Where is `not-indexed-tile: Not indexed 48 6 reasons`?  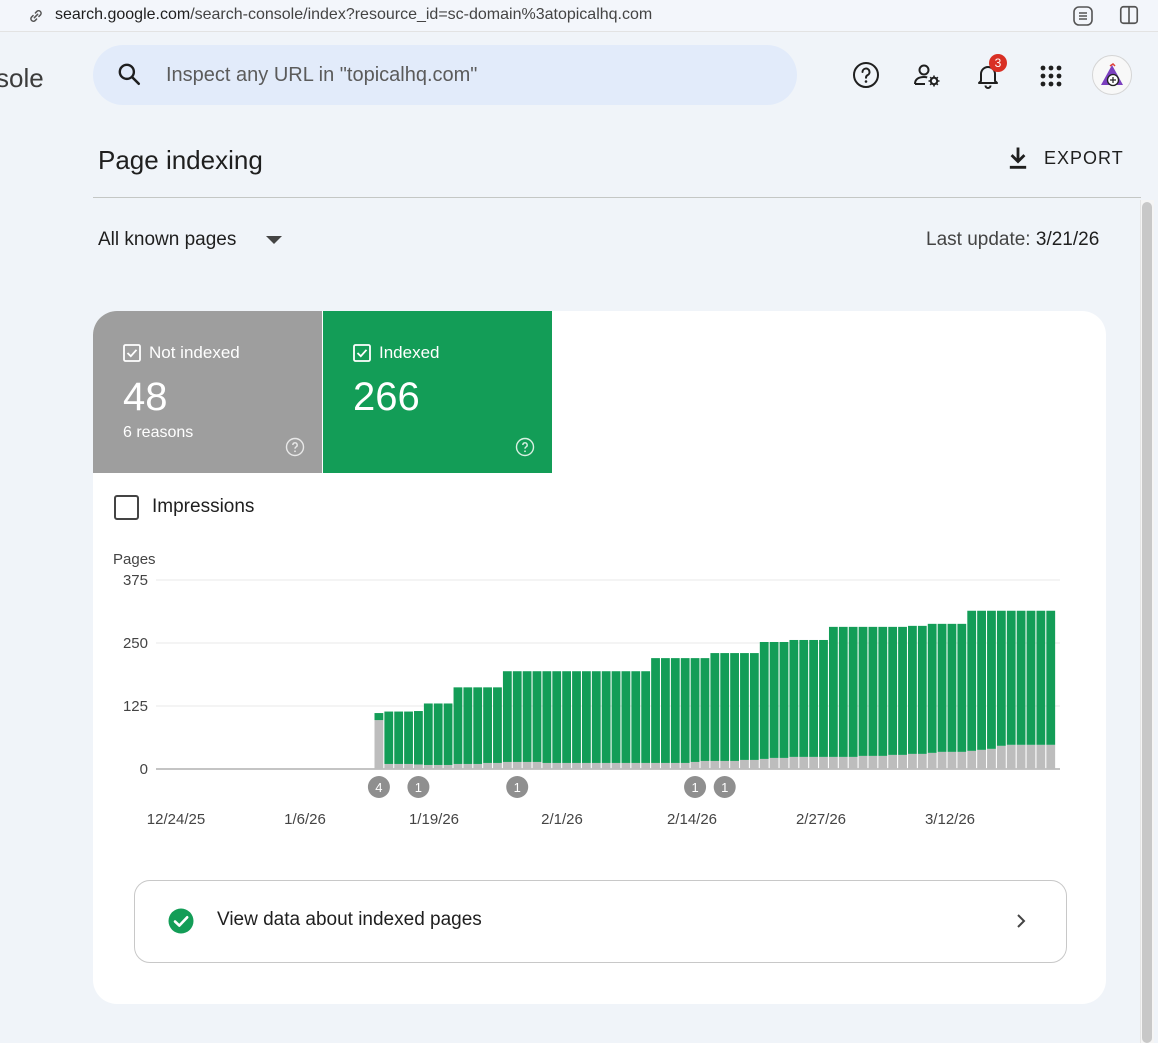 not-indexed-tile: Not indexed 48 6 reasons is located at coordinates (207, 392).